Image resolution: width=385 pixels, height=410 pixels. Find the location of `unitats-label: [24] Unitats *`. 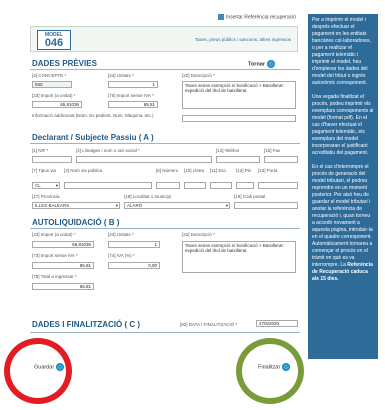

unitats-label: [24] Unitats * is located at coordinates (121, 75).